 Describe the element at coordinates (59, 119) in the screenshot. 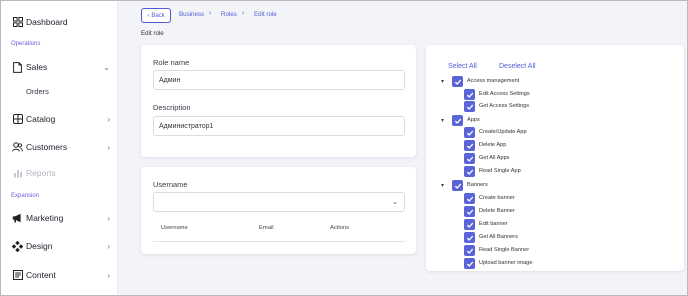

I see `sidebar-item-catalog: Catalog ›` at that location.